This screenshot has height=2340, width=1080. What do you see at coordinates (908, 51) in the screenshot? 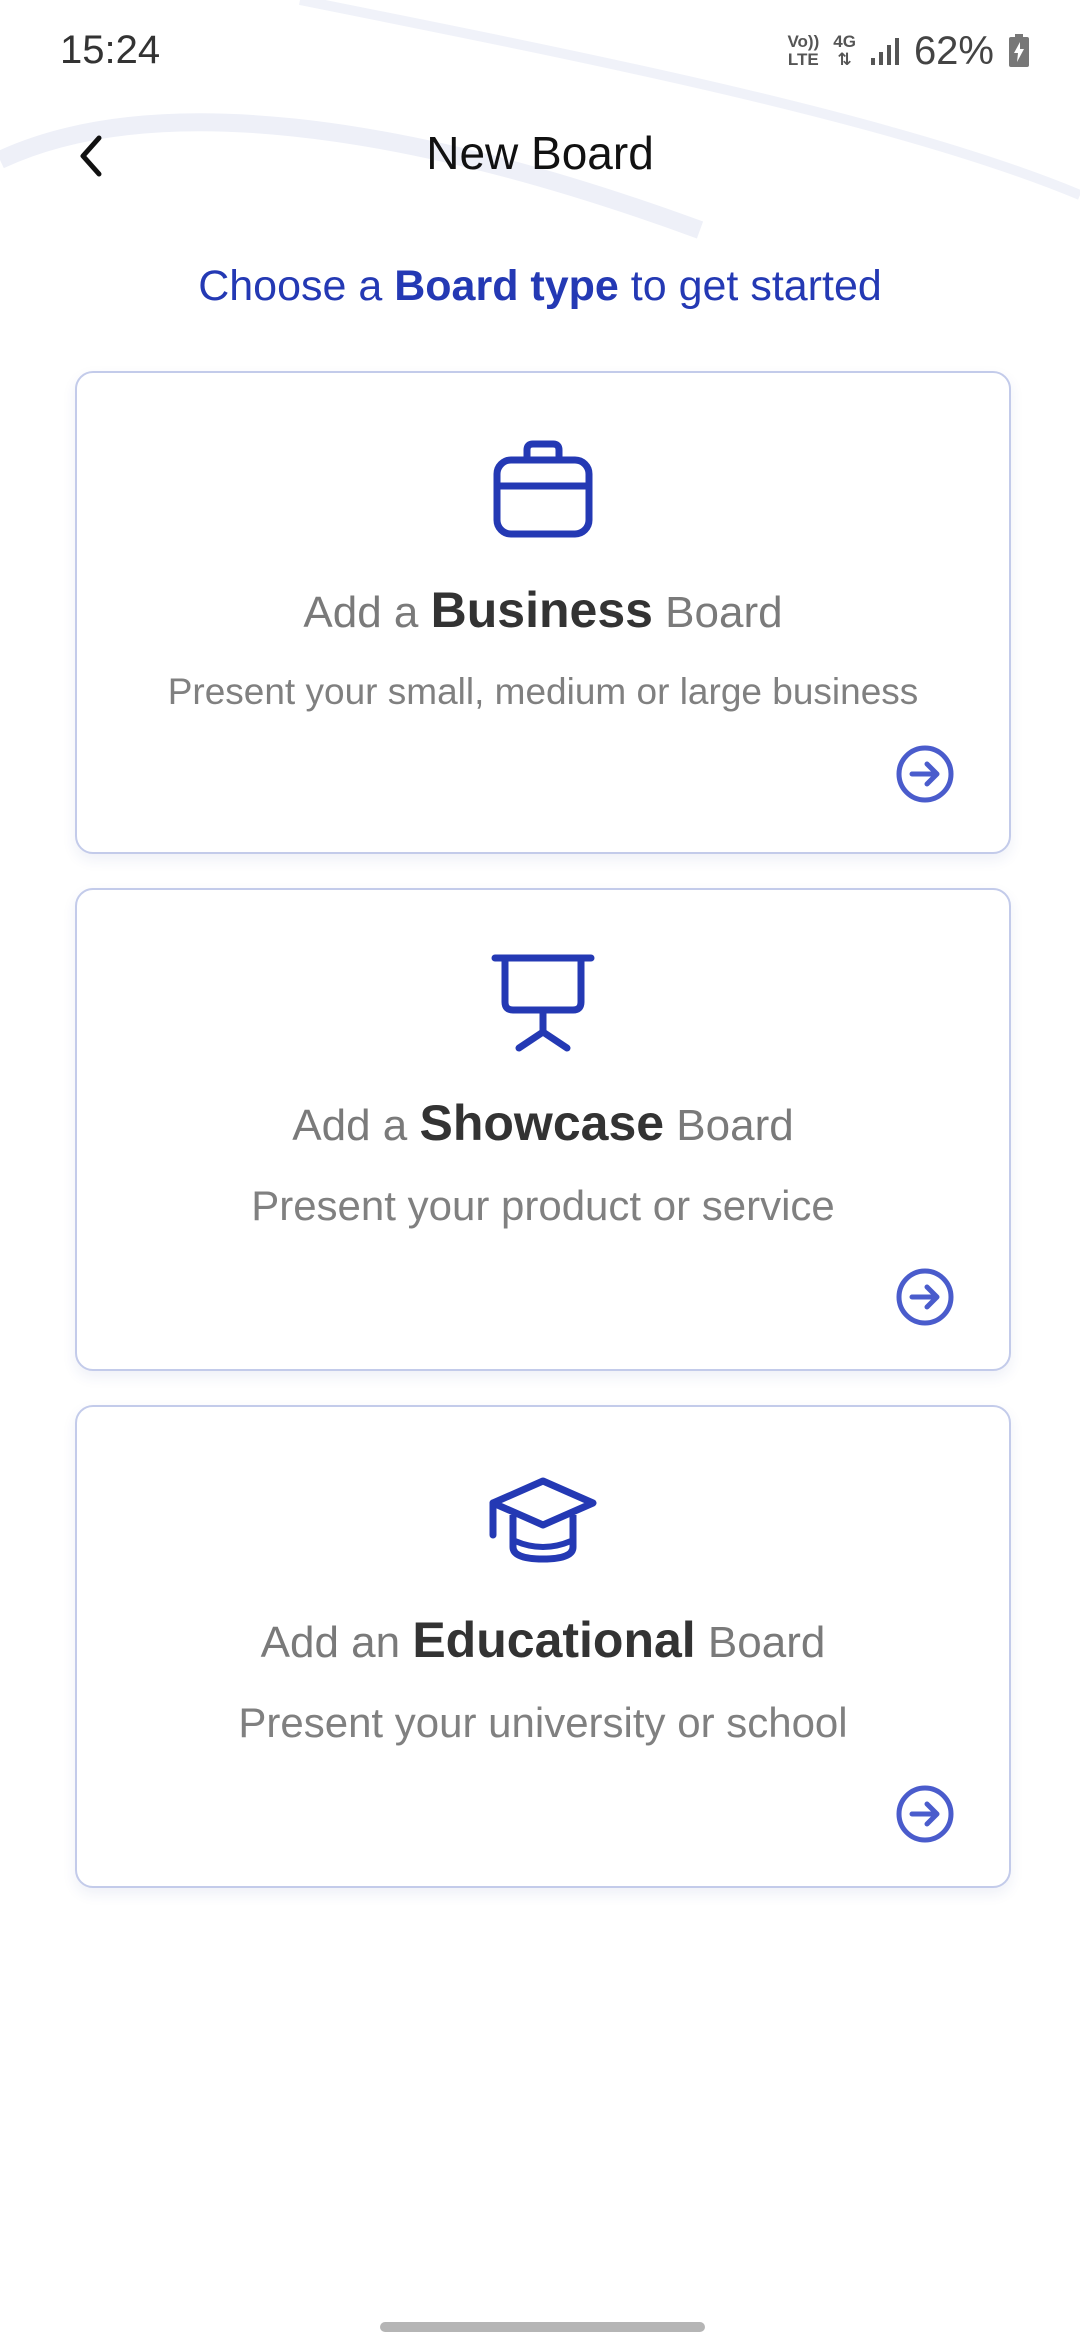
I see `status-icons: Vo)) LTE 4G ⇅ 62%` at bounding box center [908, 51].